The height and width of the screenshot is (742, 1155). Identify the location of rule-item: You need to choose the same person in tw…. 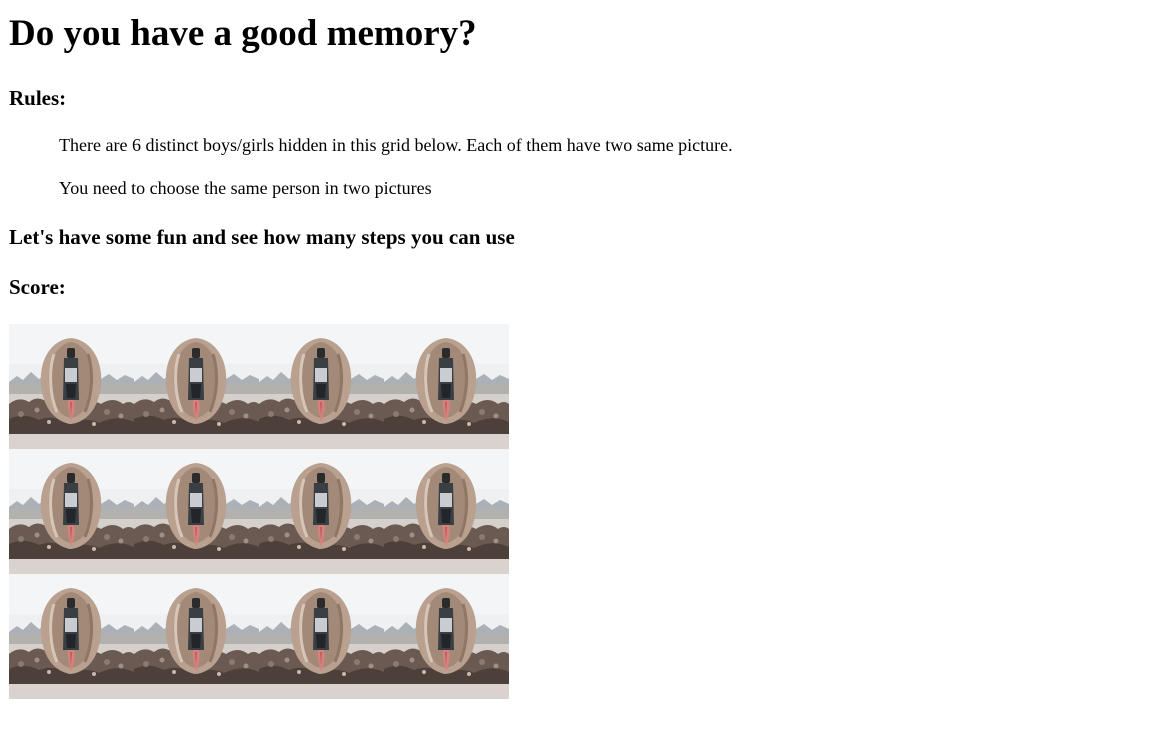
(245, 188).